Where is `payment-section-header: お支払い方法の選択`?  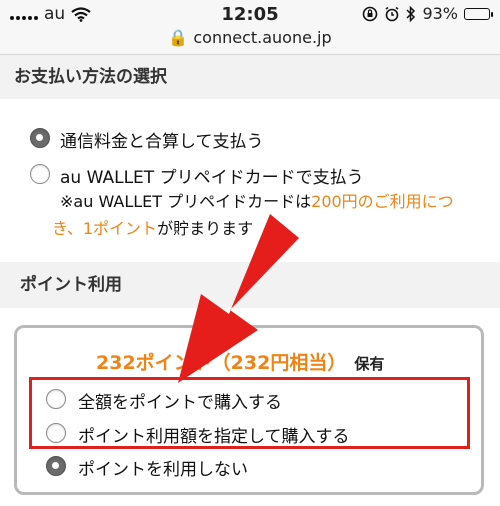 payment-section-header: お支払い方法の選択 is located at coordinates (250, 77).